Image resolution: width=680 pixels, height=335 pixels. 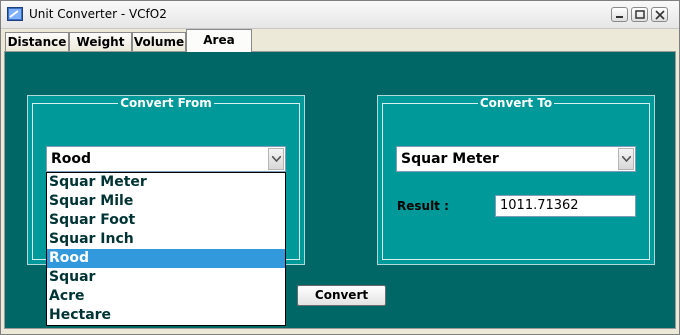 What do you see at coordinates (100, 42) in the screenshot?
I see `tab-weight: Weight` at bounding box center [100, 42].